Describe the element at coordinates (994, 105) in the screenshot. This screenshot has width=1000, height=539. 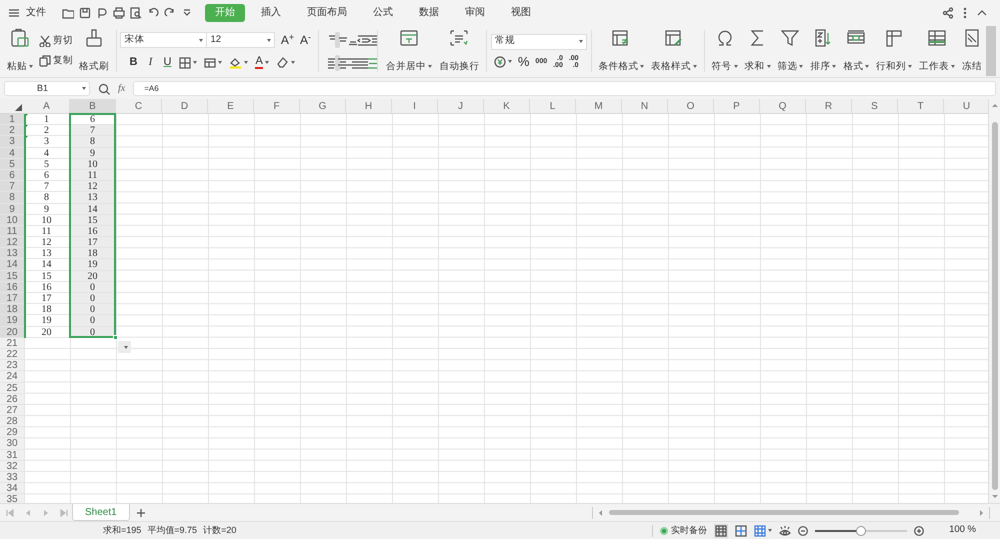
I see `scroll-up-icon` at that location.